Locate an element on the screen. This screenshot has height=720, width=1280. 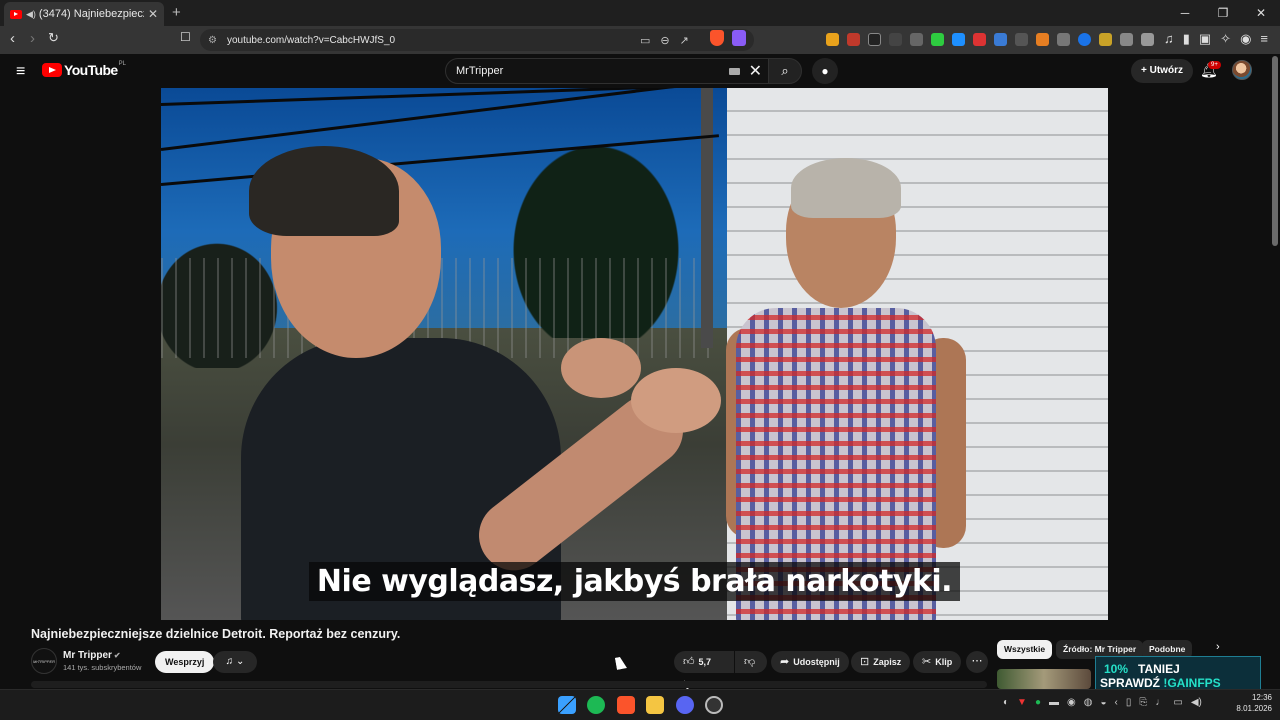
address-actions: ▭ ⊖ ↗ is located at coordinates (664, 40).